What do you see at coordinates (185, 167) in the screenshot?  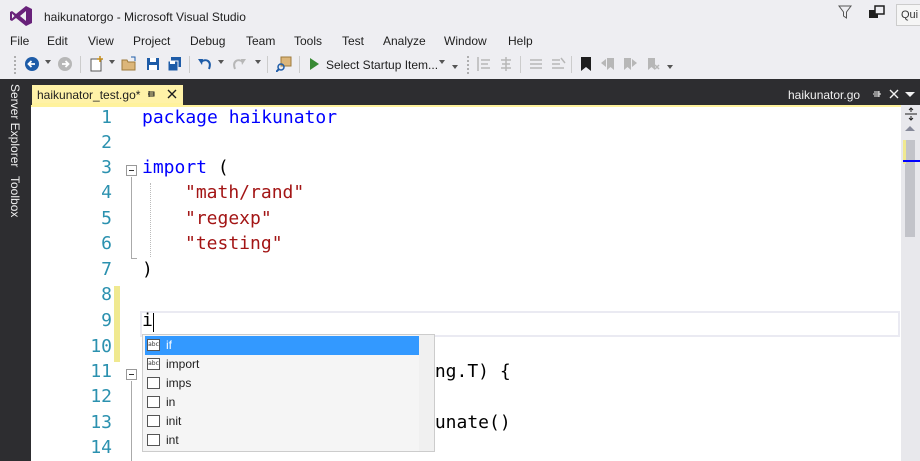 I see `code-line-3: import (` at bounding box center [185, 167].